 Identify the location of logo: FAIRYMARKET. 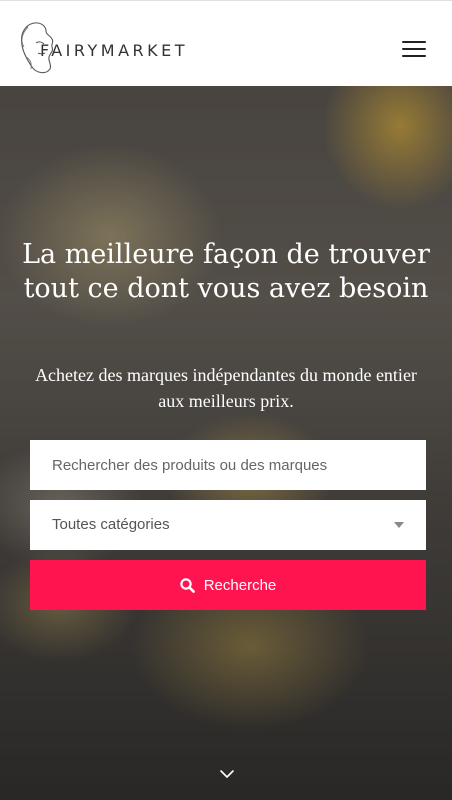
(116, 47).